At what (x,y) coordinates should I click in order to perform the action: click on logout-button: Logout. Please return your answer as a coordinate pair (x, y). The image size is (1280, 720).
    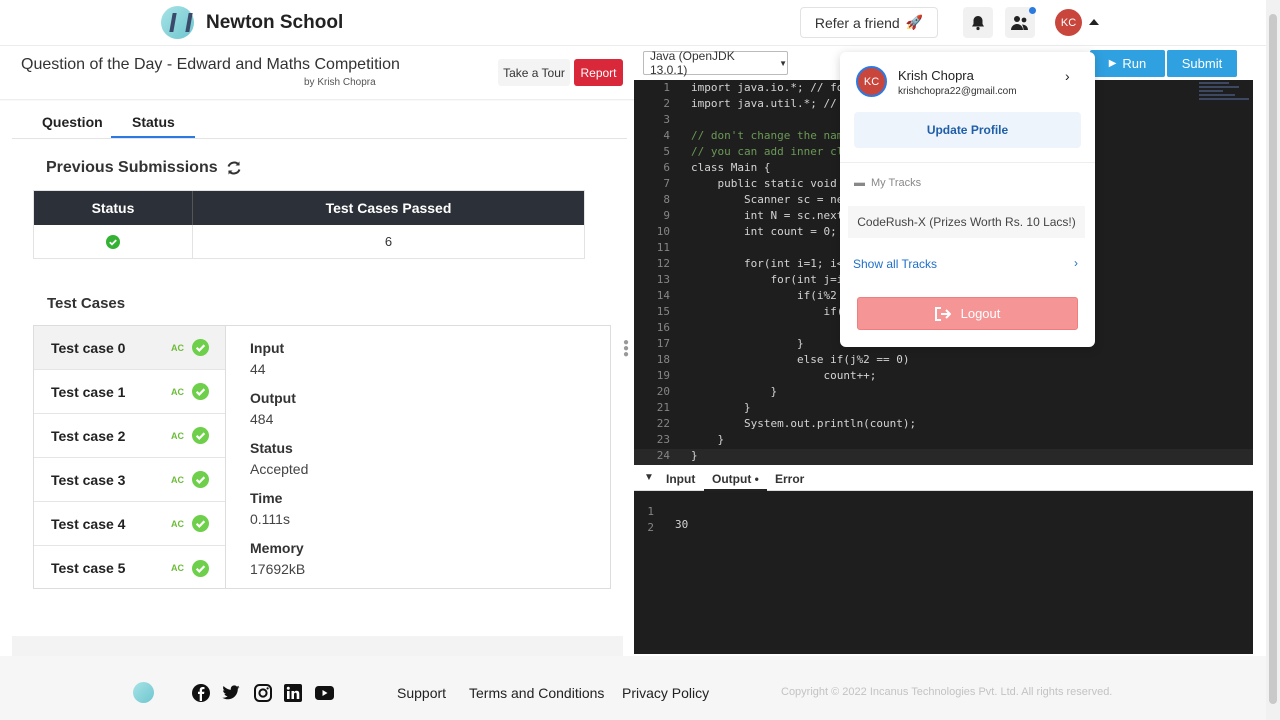
    Looking at the image, I should click on (967, 313).